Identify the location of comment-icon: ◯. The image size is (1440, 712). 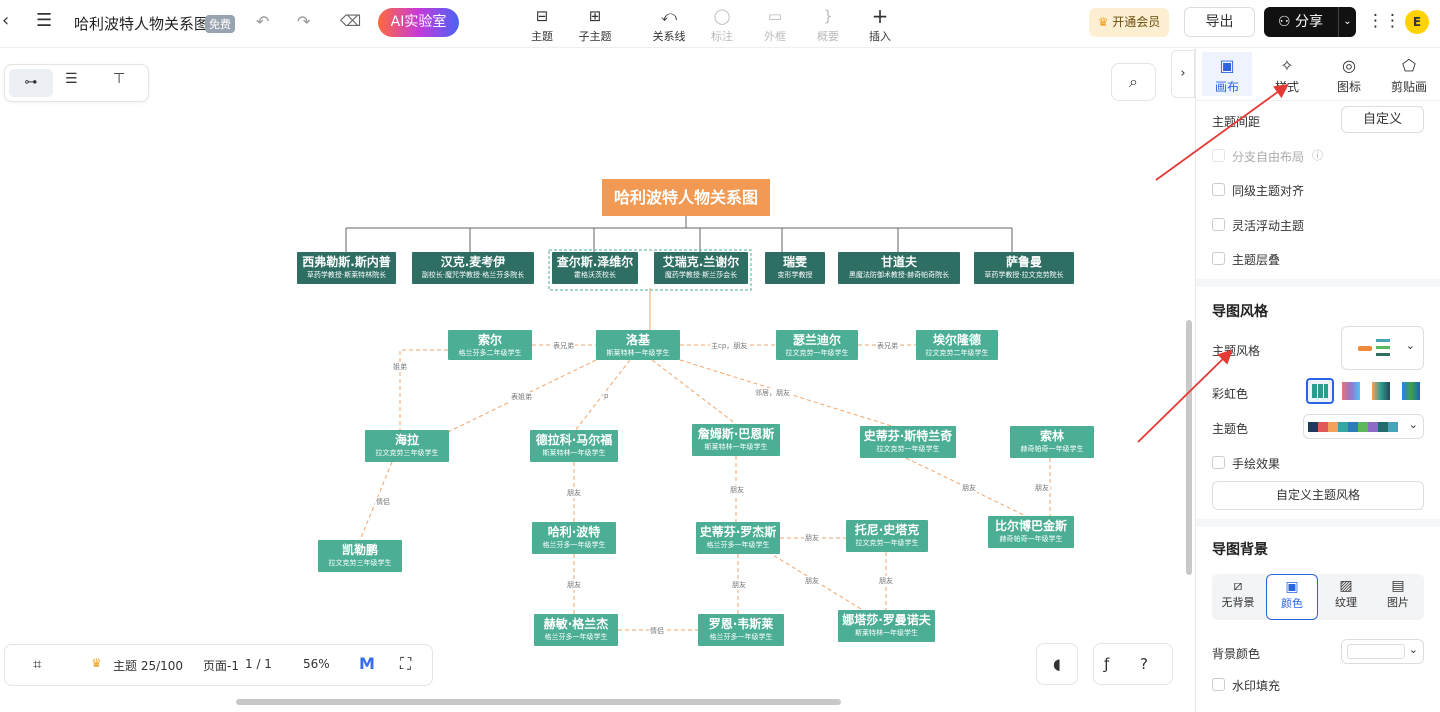
(722, 16).